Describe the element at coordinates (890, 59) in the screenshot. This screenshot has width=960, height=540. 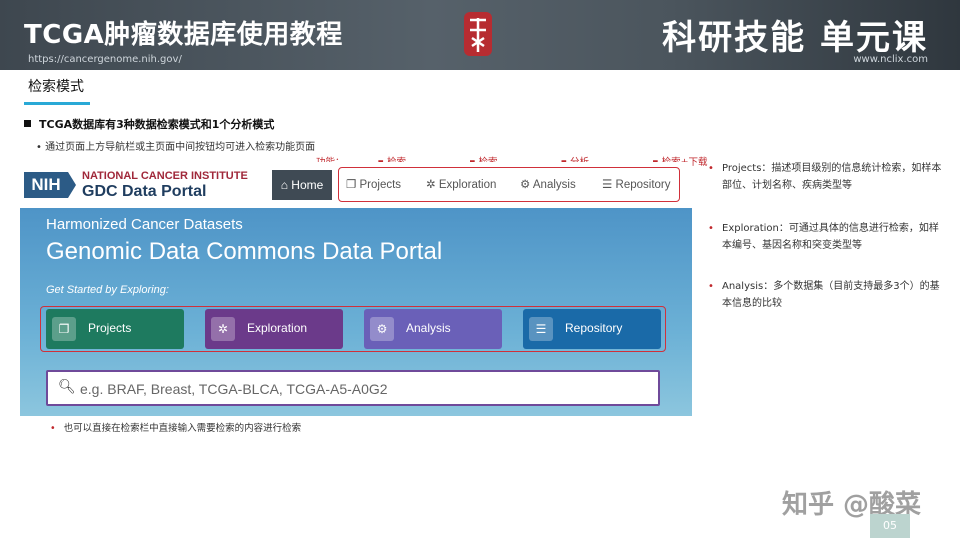
I see `site-url: www.nclix.com` at that location.